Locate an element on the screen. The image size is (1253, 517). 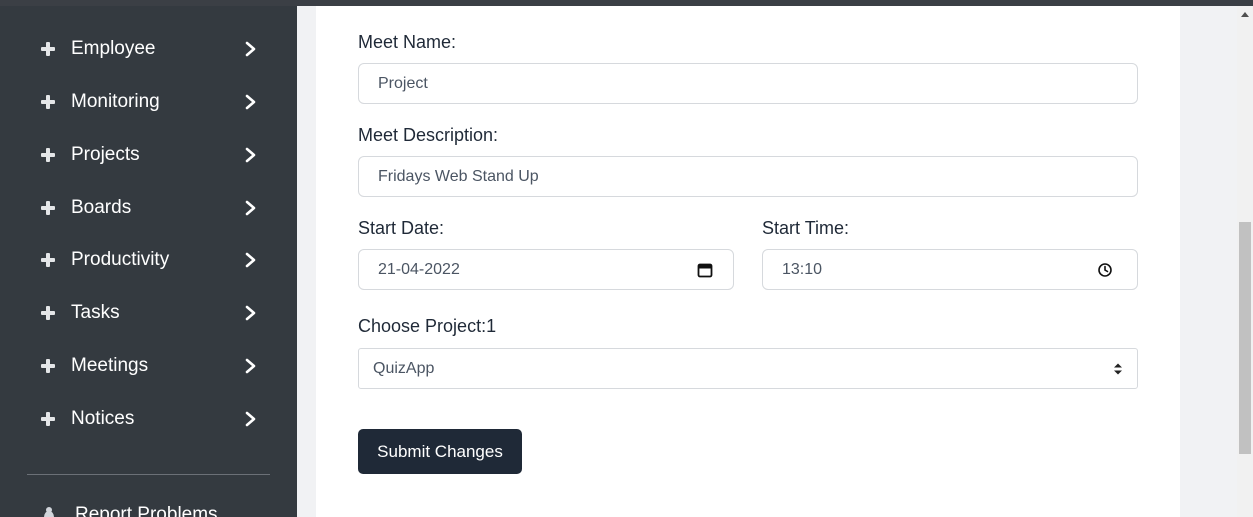
sidebar-item-report-problems: Report Problems is located at coordinates (128, 510).